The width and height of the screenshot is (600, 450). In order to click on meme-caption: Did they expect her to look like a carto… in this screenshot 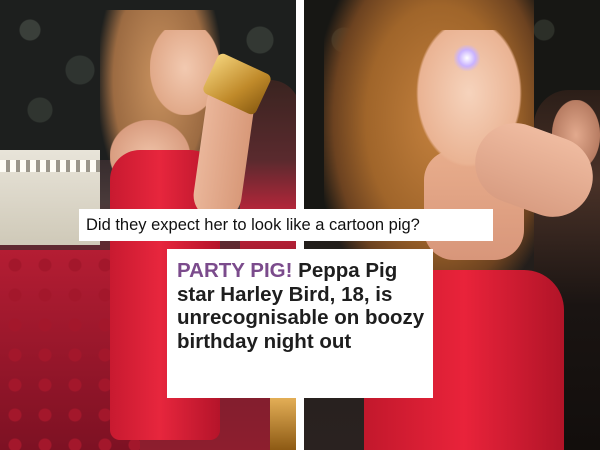, I will do `click(286, 225)`.